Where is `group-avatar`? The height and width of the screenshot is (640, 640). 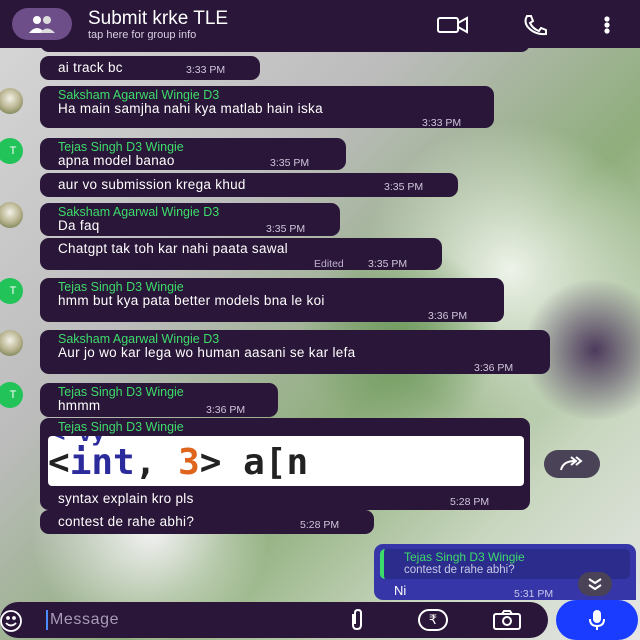 group-avatar is located at coordinates (42, 24).